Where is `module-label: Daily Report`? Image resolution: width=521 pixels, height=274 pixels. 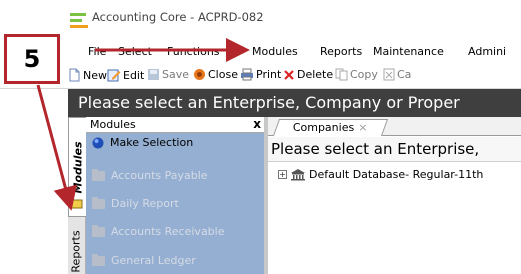 module-label: Daily Report is located at coordinates (145, 203).